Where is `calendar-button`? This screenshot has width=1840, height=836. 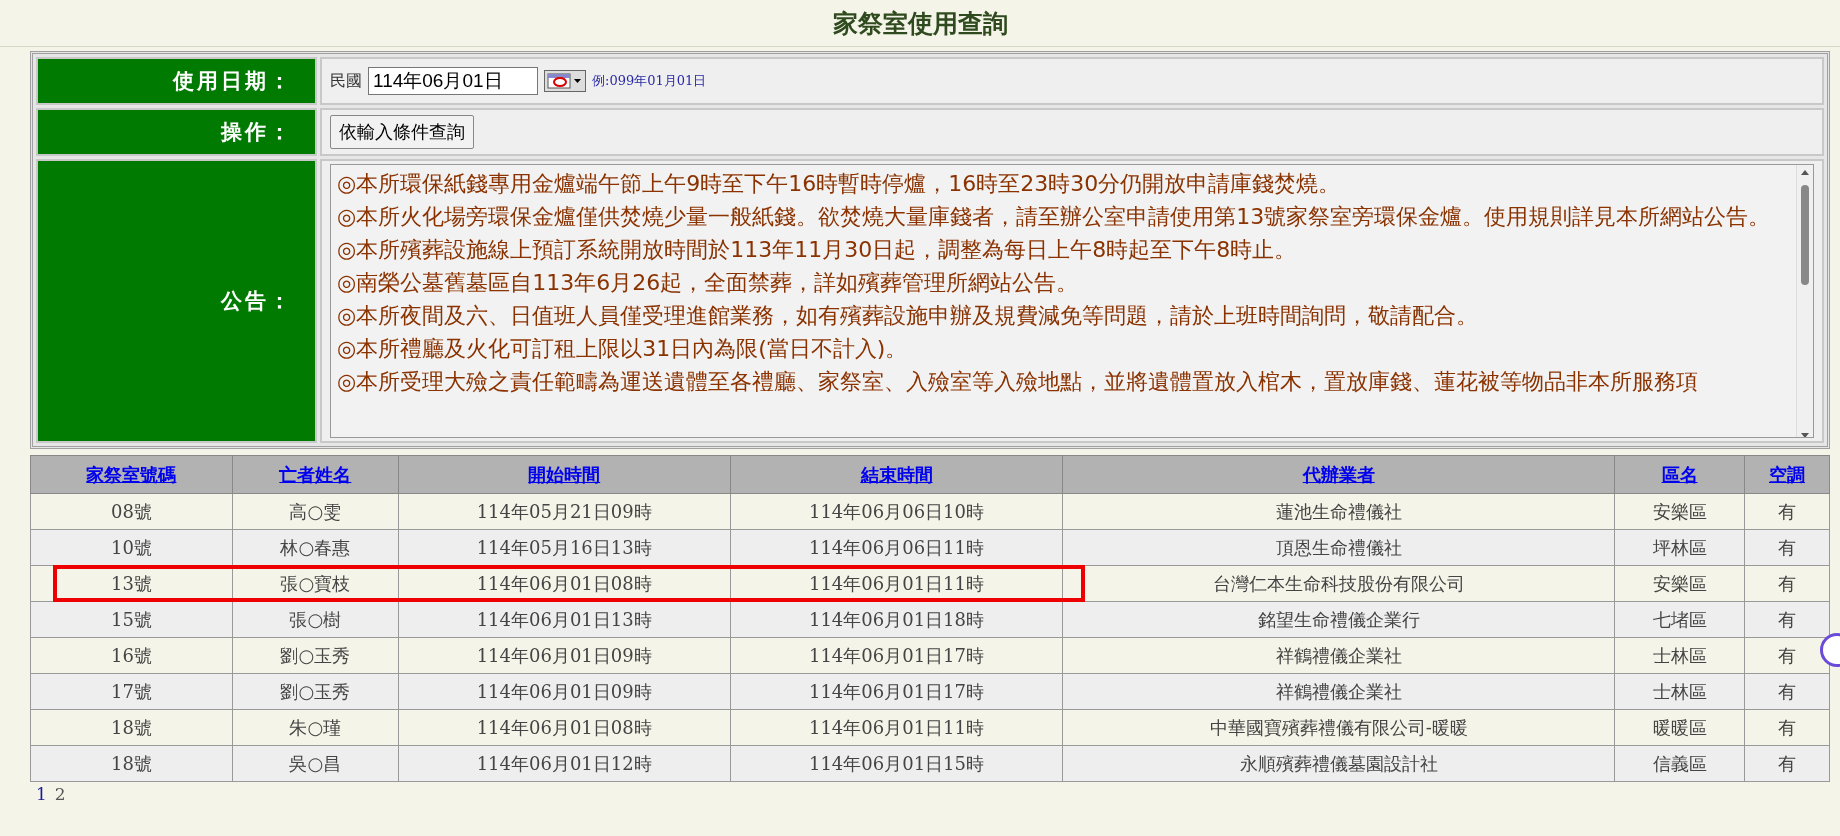
calendar-button is located at coordinates (565, 81).